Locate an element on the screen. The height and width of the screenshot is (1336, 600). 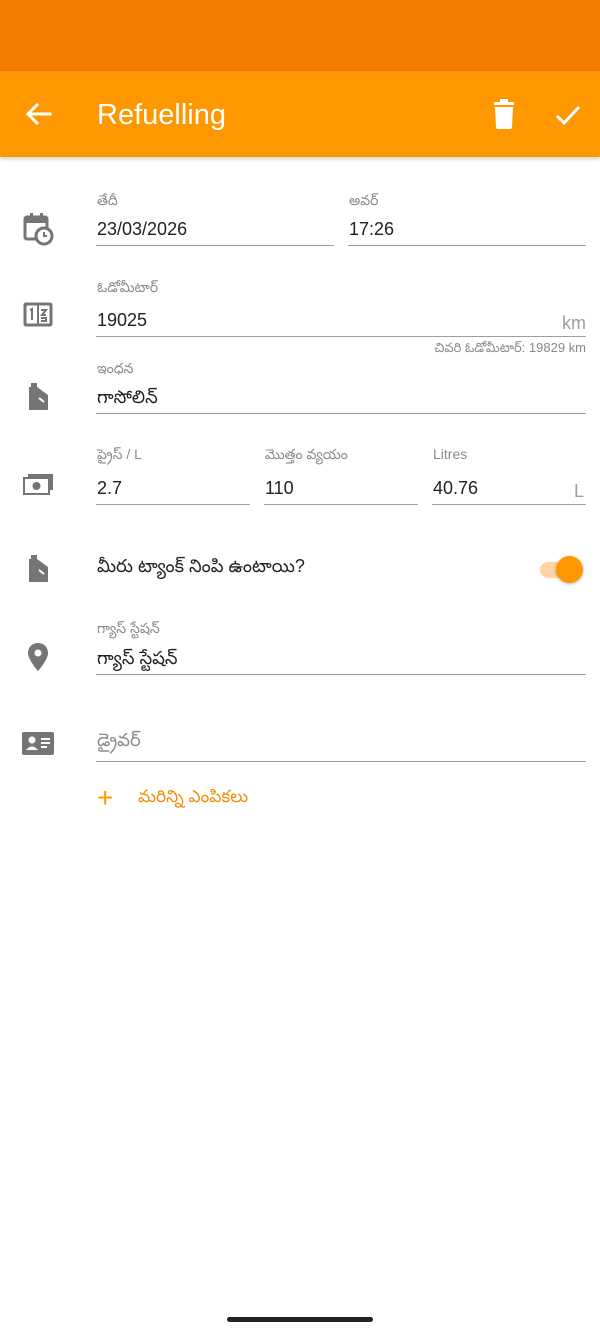
fuel-label: ఇంధన is located at coordinates (115, 368).